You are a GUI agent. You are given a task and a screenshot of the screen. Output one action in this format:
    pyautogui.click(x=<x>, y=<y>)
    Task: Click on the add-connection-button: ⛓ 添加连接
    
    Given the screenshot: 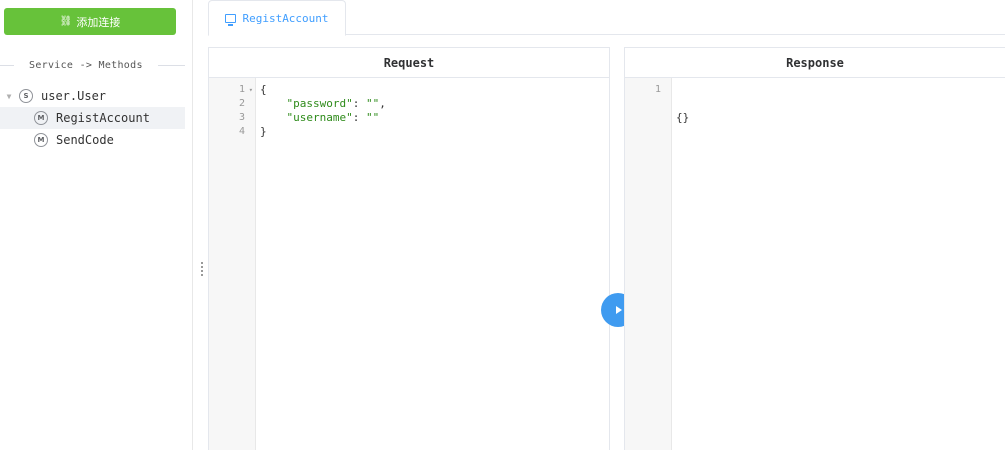 What is the action you would take?
    pyautogui.click(x=90, y=21)
    